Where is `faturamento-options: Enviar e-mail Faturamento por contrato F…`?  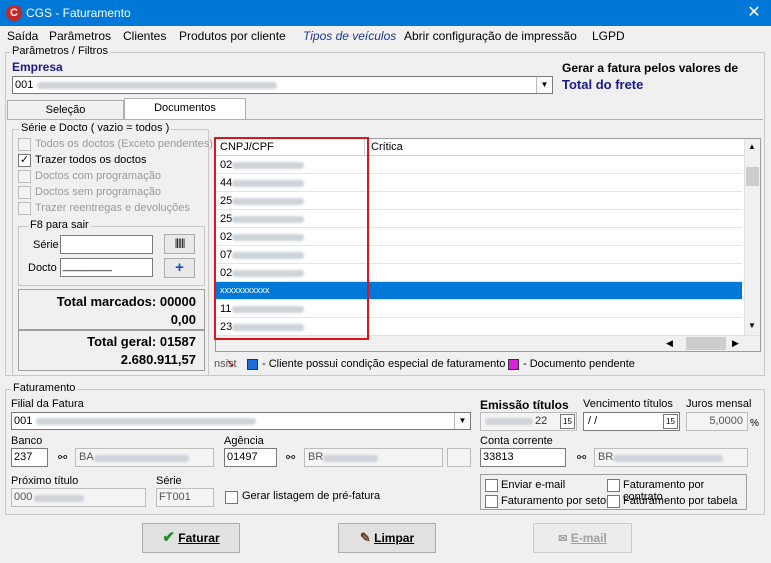 faturamento-options: Enviar e-mail Faturamento por contrato F… is located at coordinates (613, 492).